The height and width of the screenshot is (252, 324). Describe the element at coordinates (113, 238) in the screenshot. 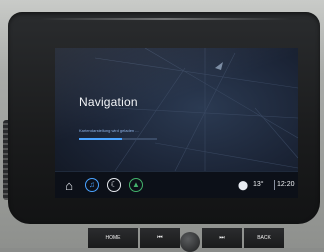

I see `home-hard-button: HOME` at that location.